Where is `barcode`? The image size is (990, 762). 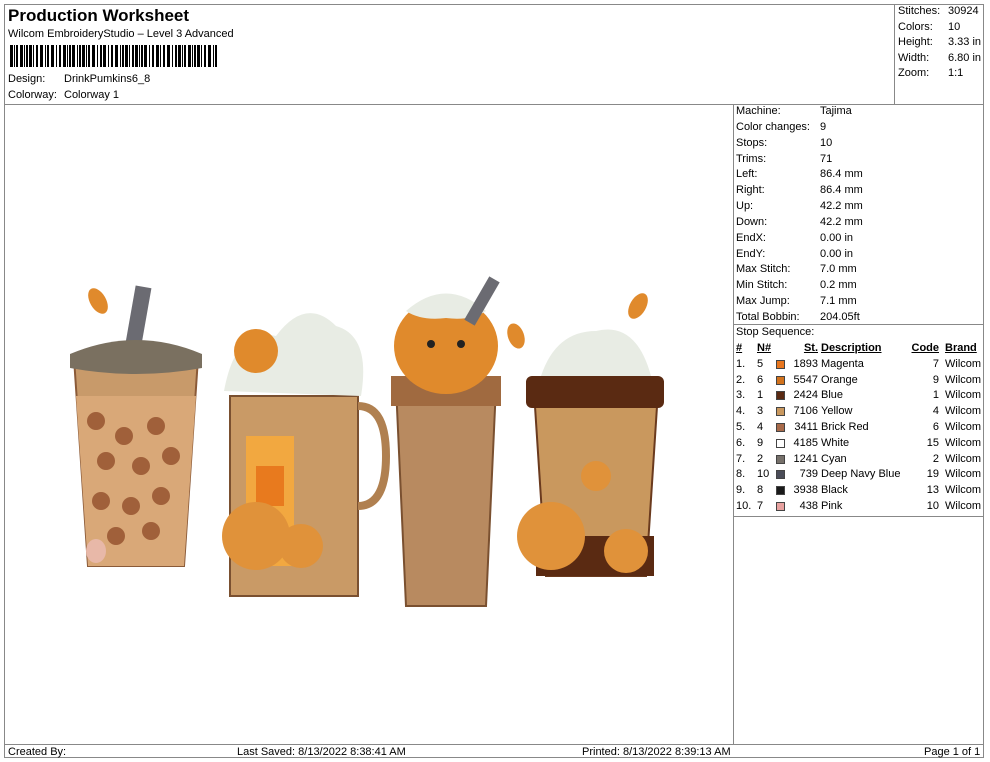 barcode is located at coordinates (113, 56).